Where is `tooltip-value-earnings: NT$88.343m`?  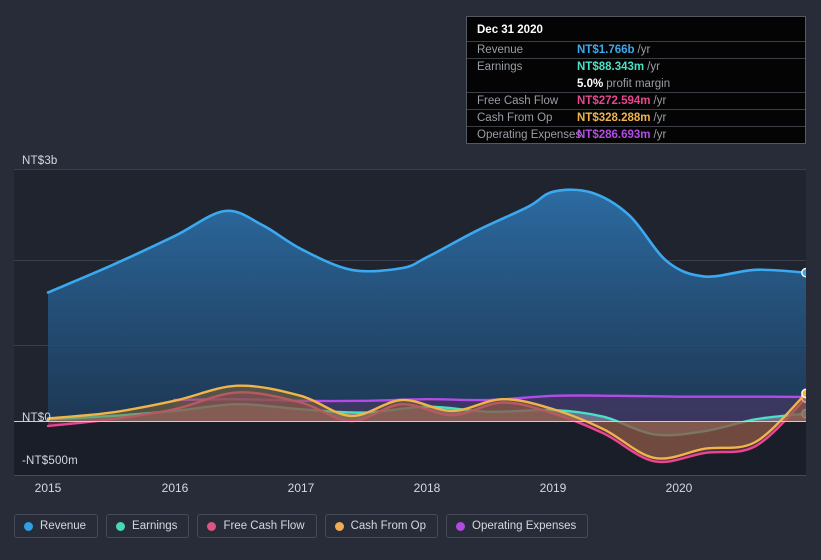 tooltip-value-earnings: NT$88.343m is located at coordinates (611, 67).